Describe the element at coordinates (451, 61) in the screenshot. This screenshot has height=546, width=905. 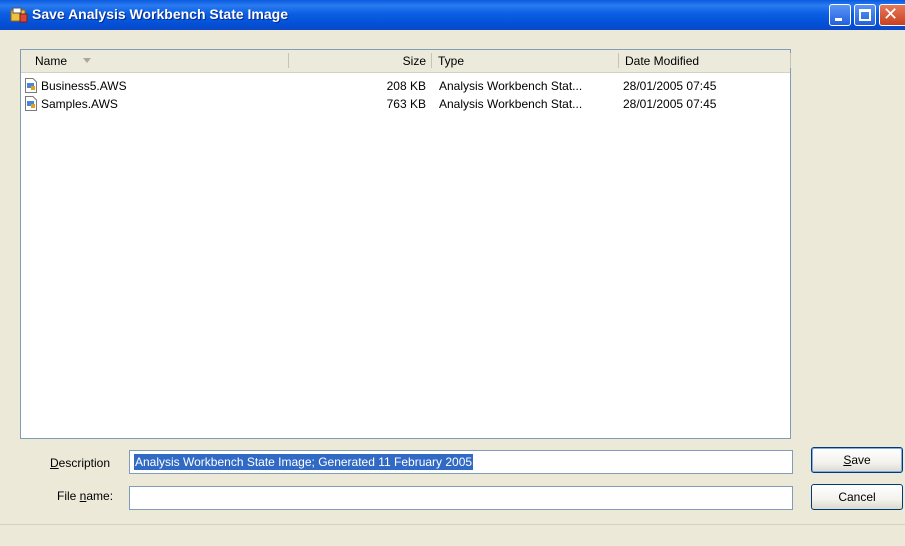
I see `column-header-type-label: Type` at that location.